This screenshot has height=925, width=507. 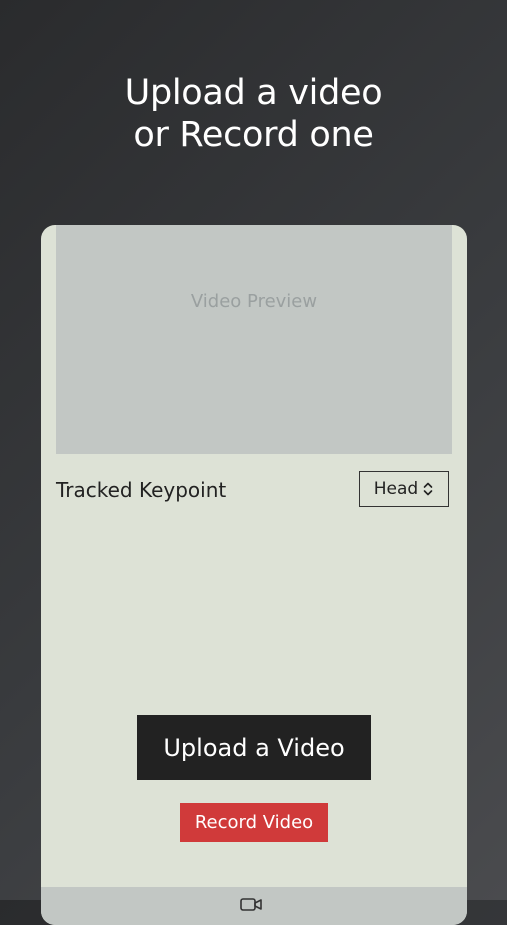 I want to click on chevron-updown-icon, so click(x=428, y=489).